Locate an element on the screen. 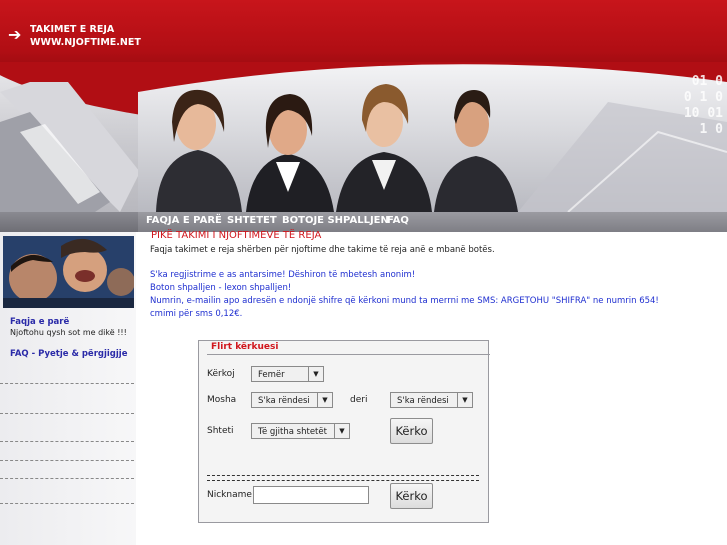  nav-countries: SHTETET is located at coordinates (252, 220).